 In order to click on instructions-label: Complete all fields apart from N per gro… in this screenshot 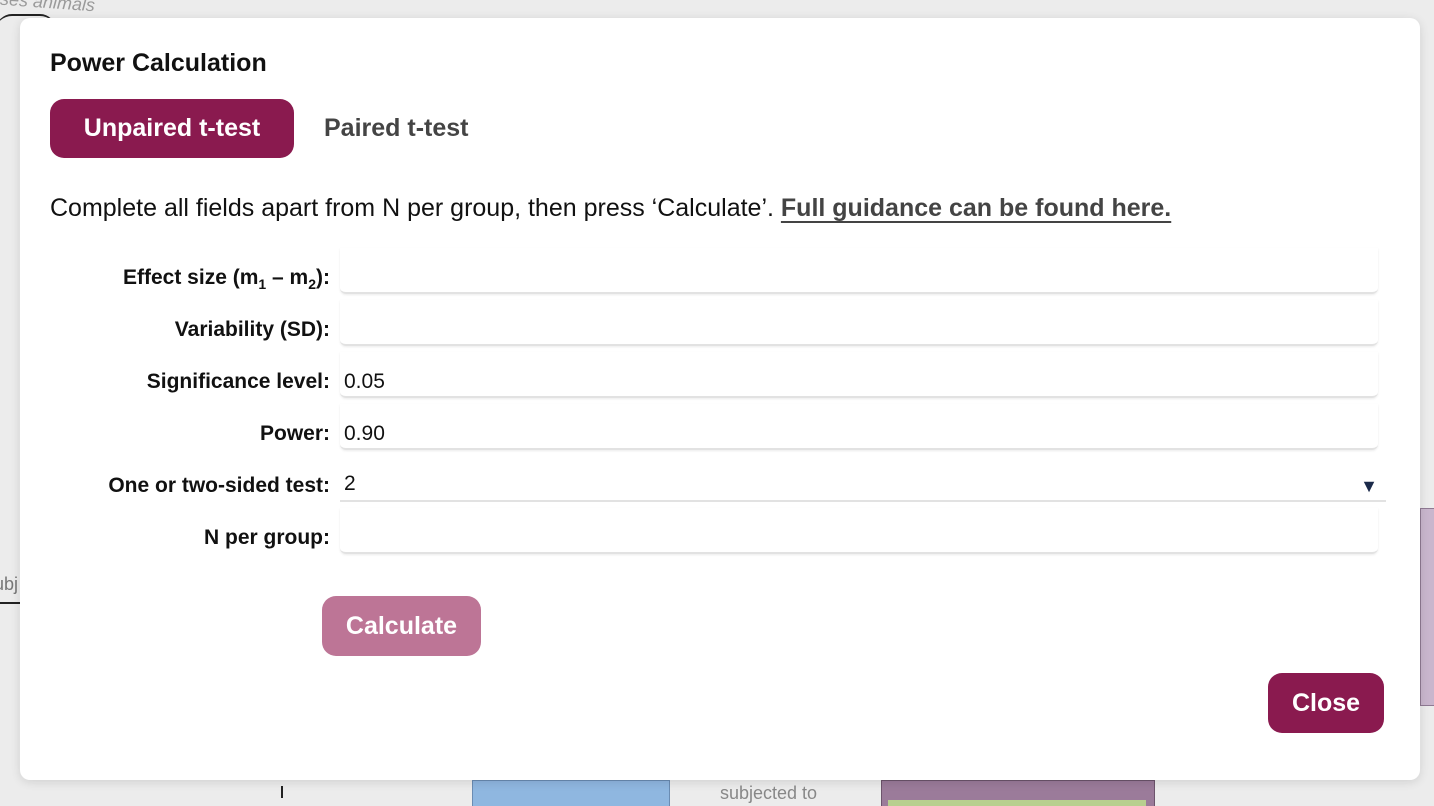, I will do `click(412, 208)`.